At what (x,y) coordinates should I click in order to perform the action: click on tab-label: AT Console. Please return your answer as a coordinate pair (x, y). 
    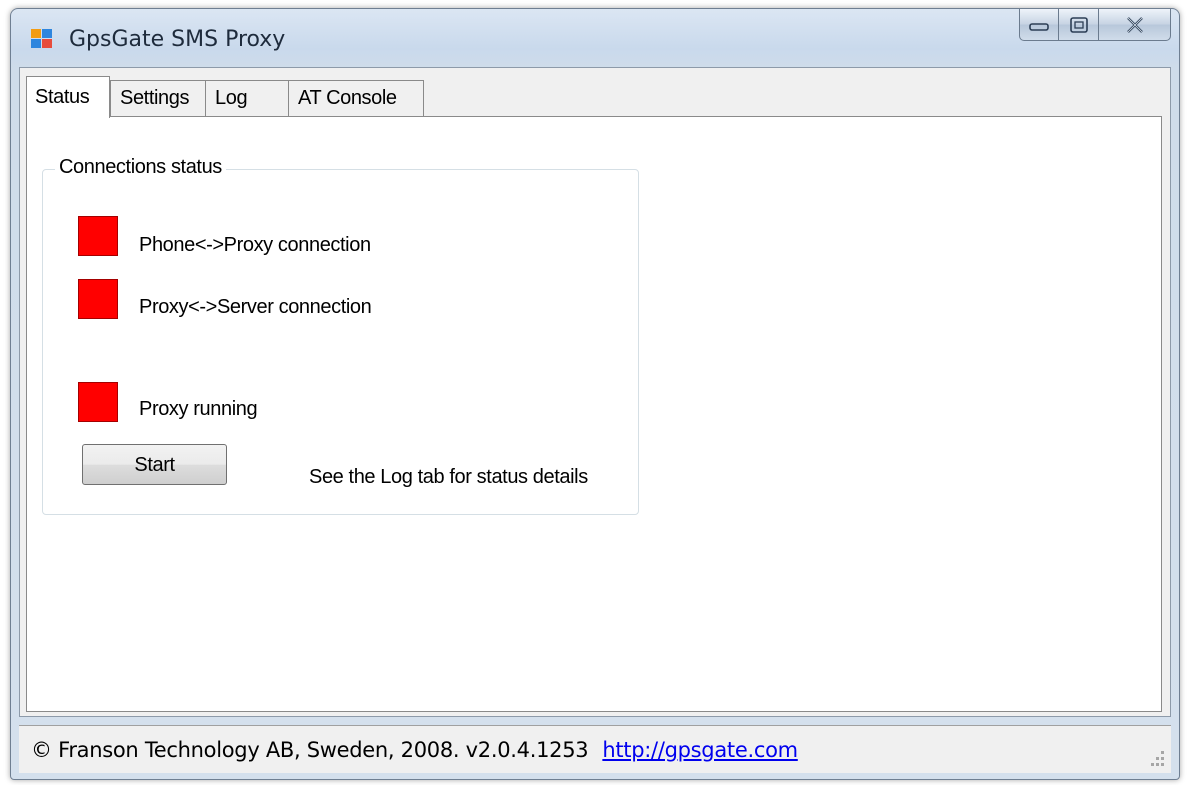
    Looking at the image, I should click on (347, 98).